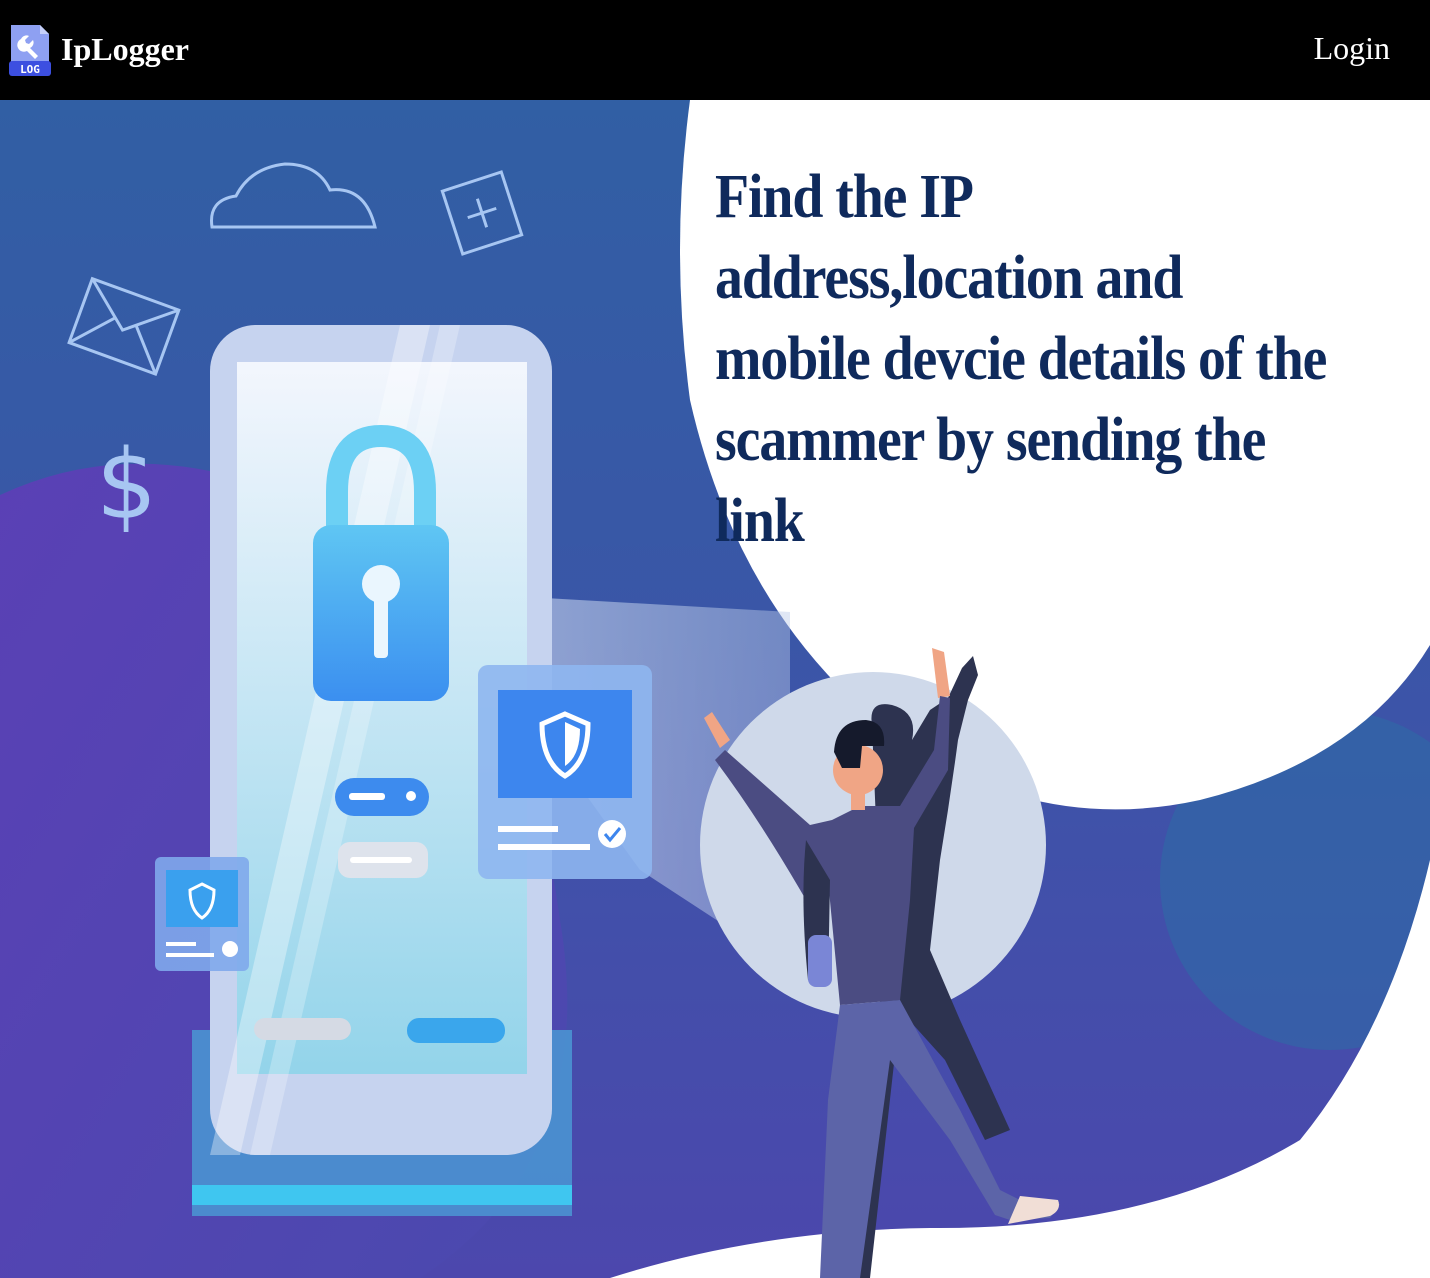 This screenshot has height=1278, width=1430. I want to click on login-link: Login, so click(1352, 48).